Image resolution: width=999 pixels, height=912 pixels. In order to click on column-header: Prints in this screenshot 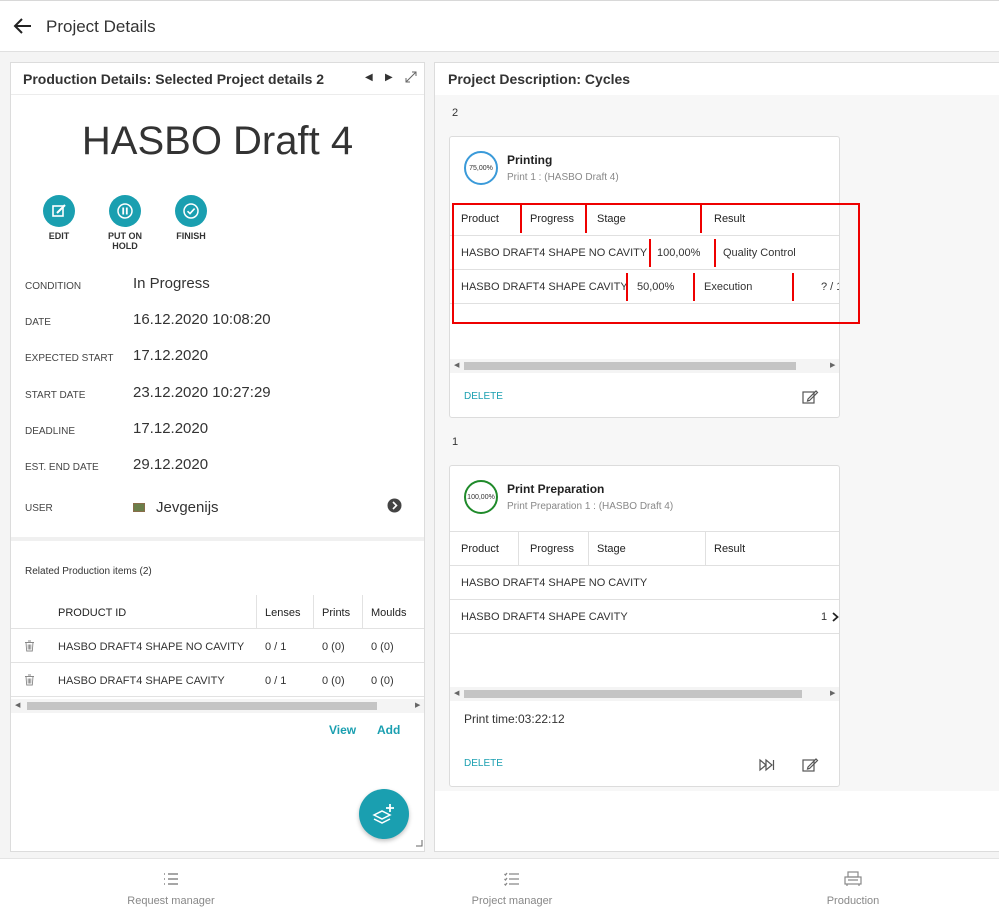, I will do `click(336, 613)`.